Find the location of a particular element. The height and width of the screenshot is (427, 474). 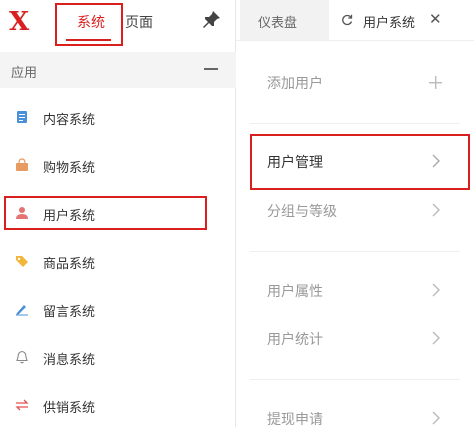

tab-dashboard: 仪表盘 is located at coordinates (284, 20).